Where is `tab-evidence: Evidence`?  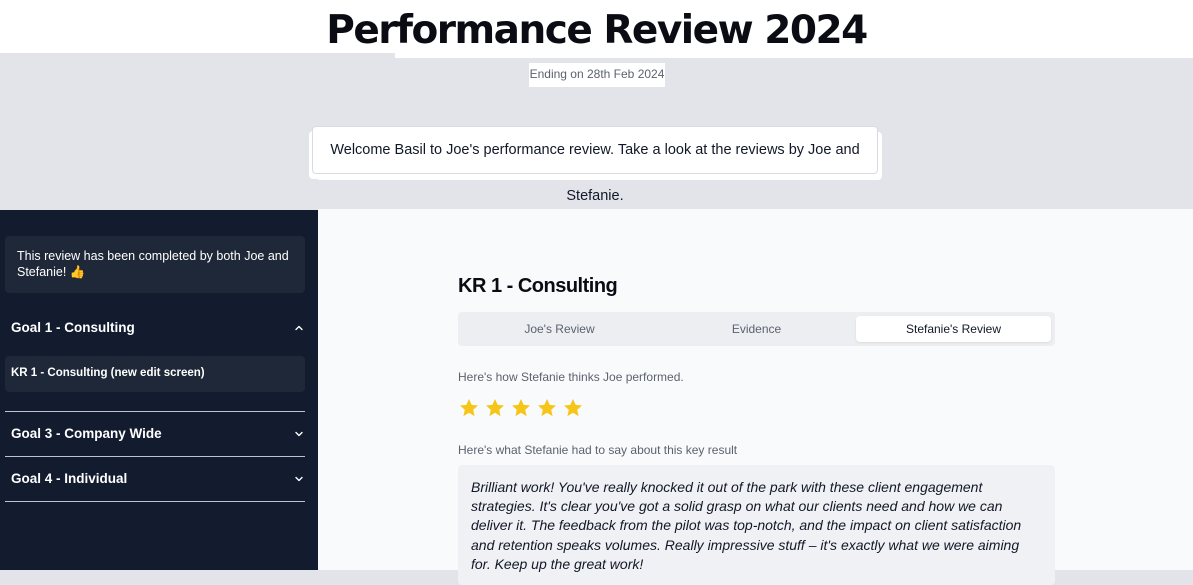 tab-evidence: Evidence is located at coordinates (756, 329).